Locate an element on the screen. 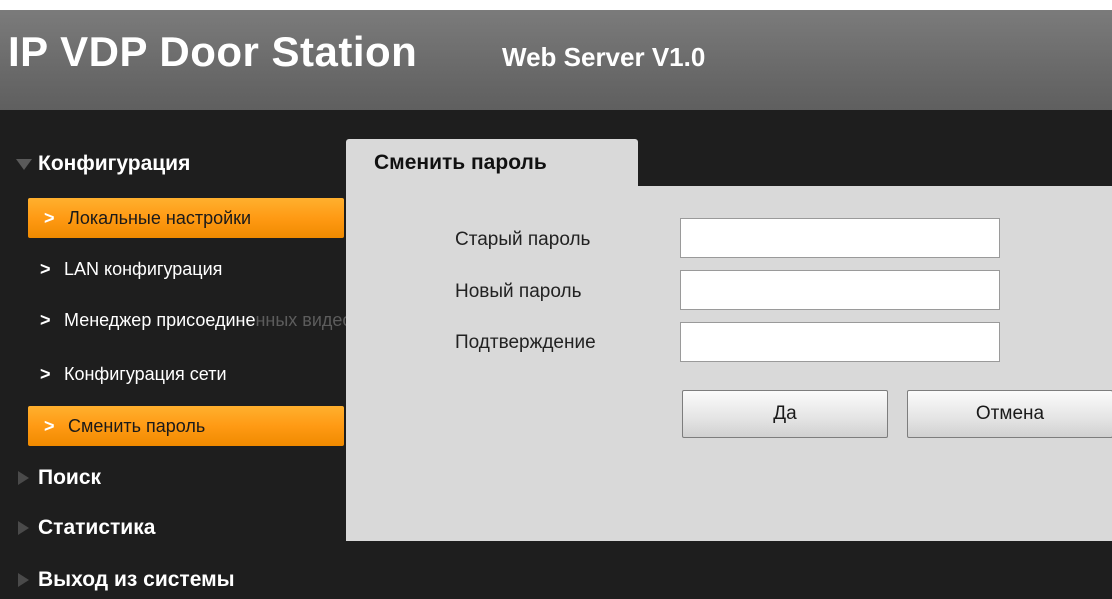 Image resolution: width=1112 pixels, height=599 pixels. sidebar-section-statistics: Статистика is located at coordinates (87, 528).